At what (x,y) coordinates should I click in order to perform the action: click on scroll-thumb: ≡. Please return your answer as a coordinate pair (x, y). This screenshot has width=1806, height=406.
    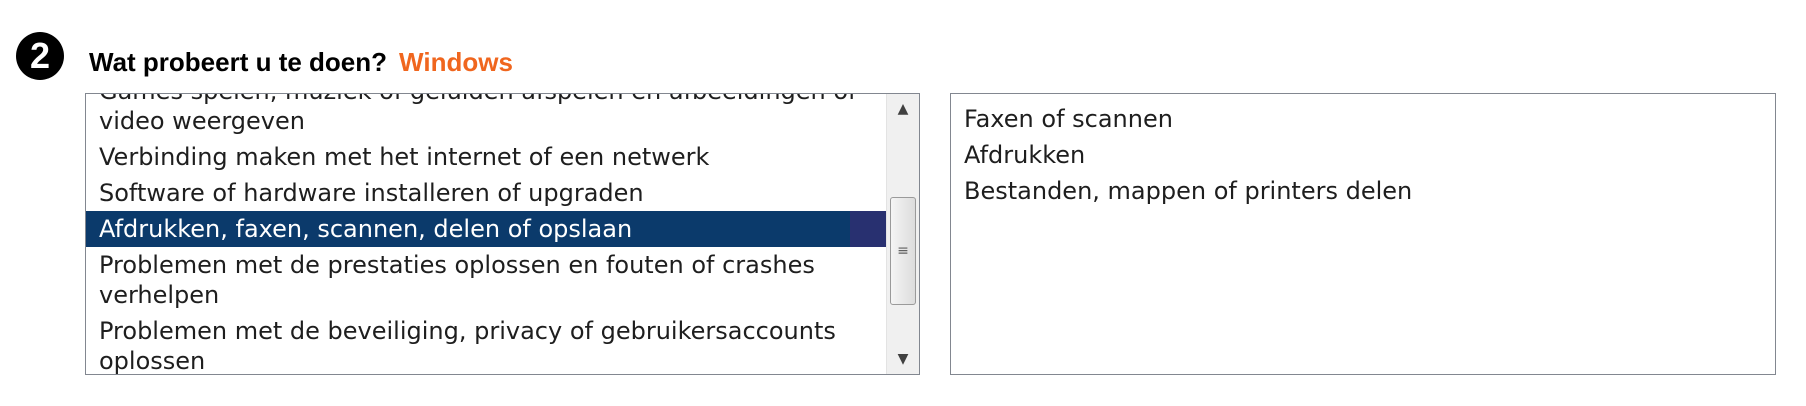
    Looking at the image, I should click on (903, 251).